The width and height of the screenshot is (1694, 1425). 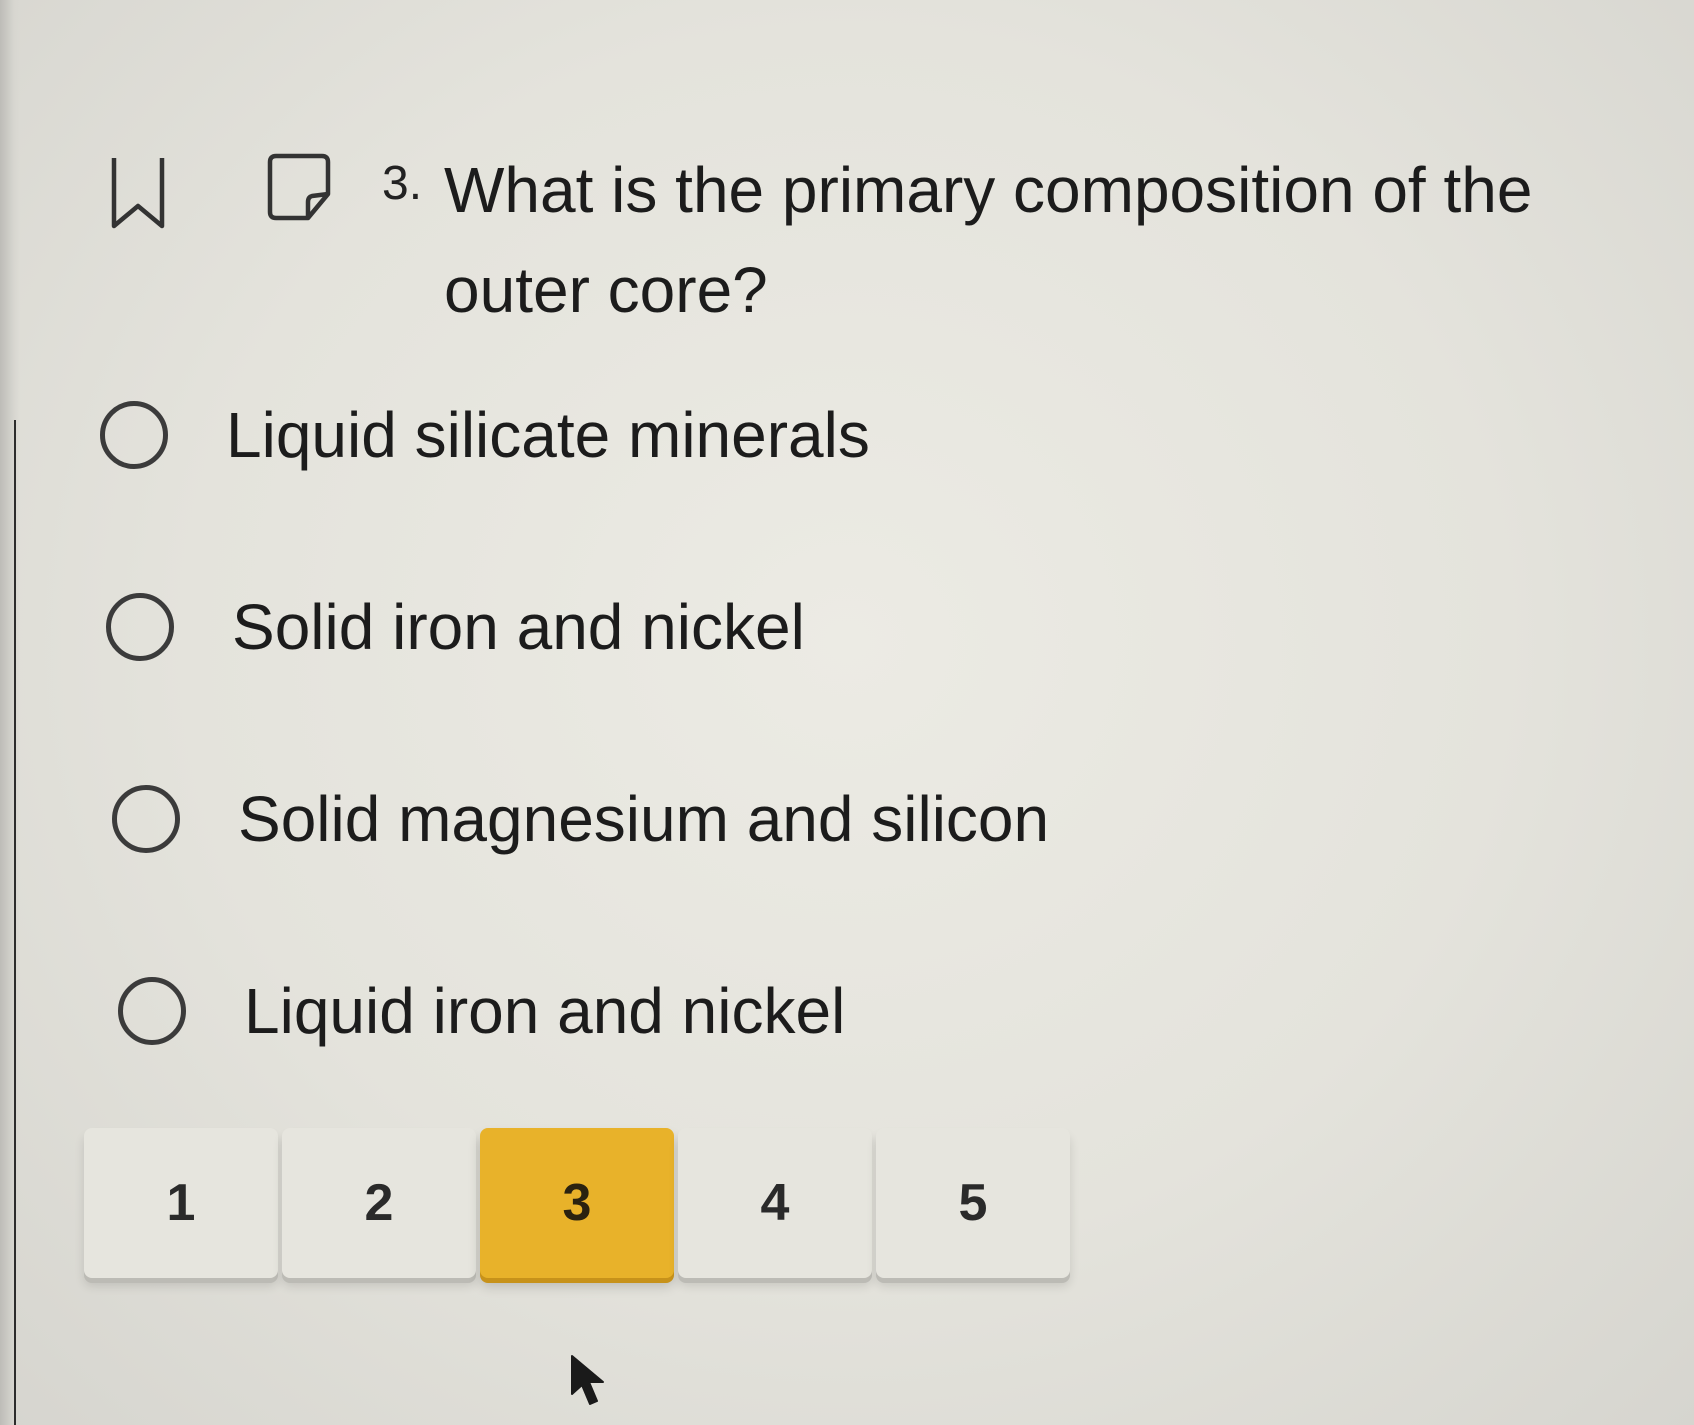 I want to click on bookmark-icon, so click(x=138, y=192).